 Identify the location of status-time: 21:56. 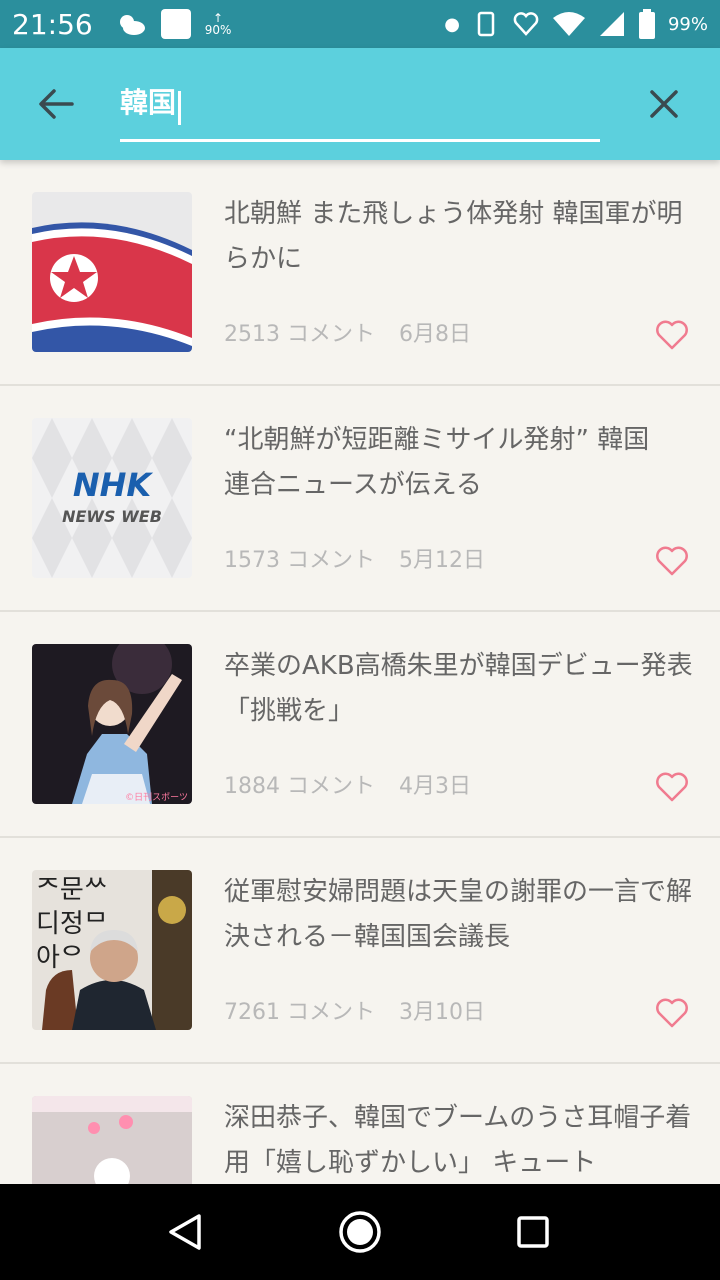
(52, 24).